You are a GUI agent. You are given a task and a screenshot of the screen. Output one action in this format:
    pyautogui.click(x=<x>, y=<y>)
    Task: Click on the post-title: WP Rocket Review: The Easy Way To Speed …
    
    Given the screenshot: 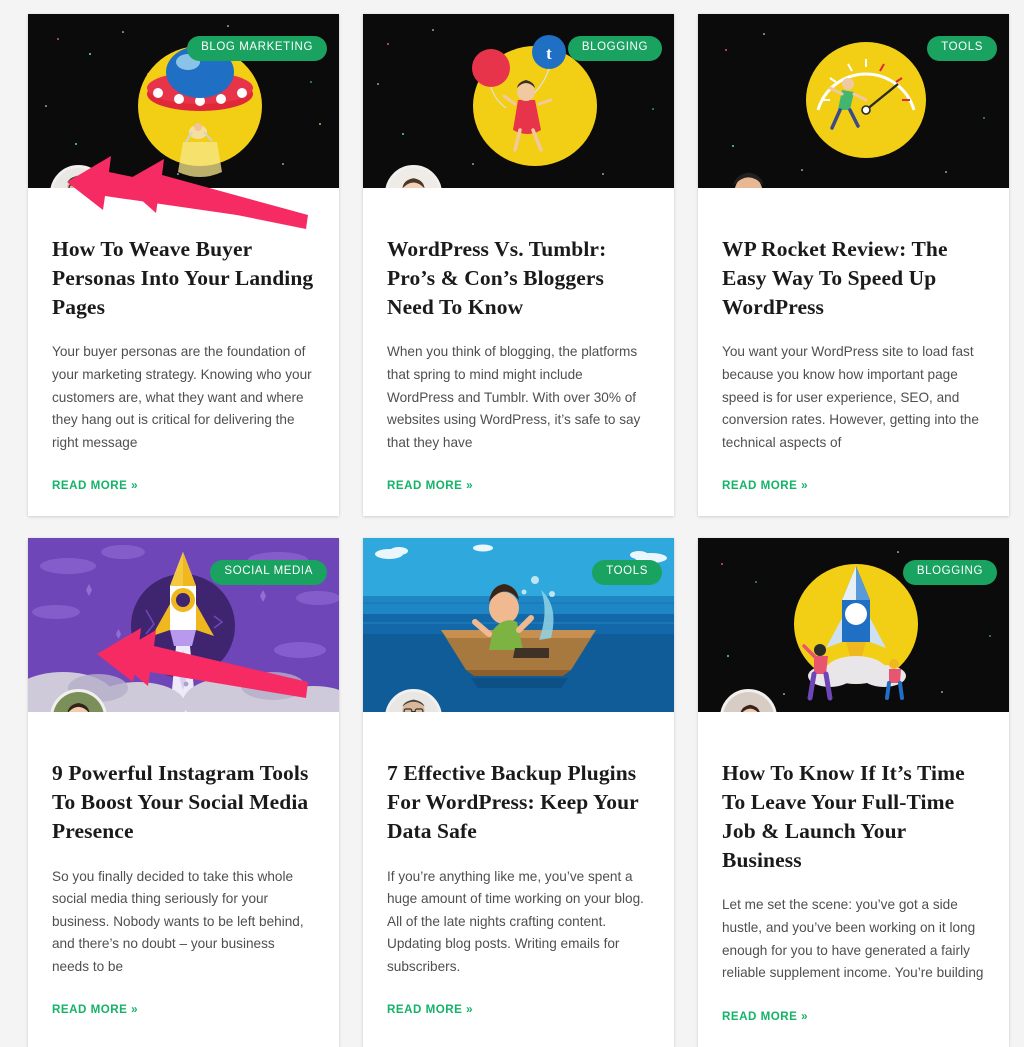 What is the action you would take?
    pyautogui.click(x=853, y=278)
    